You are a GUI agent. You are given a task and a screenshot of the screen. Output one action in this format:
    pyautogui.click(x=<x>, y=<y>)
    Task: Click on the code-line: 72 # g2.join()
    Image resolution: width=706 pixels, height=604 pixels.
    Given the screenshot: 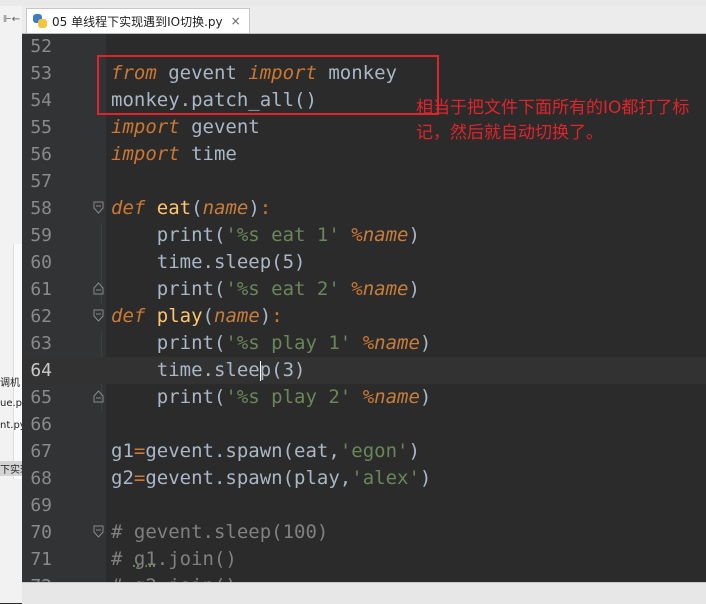 What is the action you would take?
    pyautogui.click(x=364, y=577)
    